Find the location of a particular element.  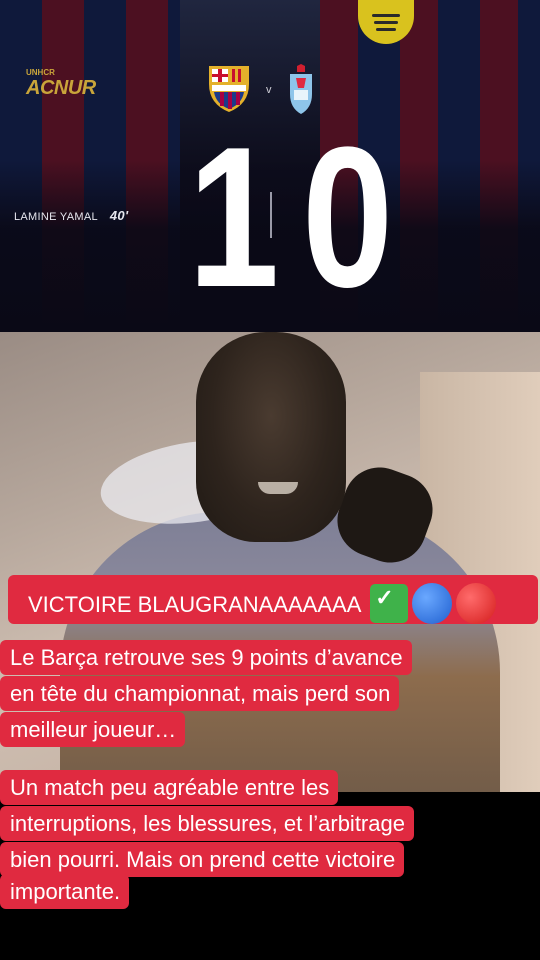

sponsor-logo: UNHCR ACNUR is located at coordinates (61, 84).